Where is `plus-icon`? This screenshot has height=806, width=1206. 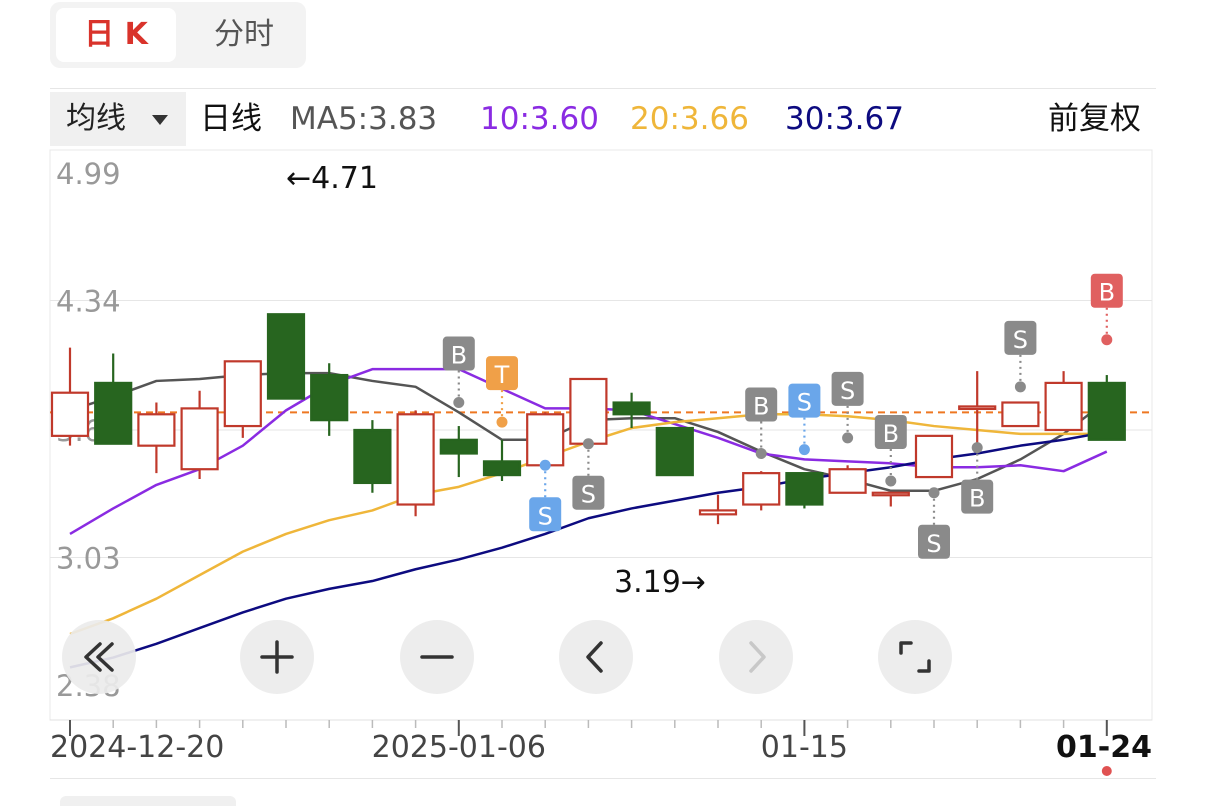 plus-icon is located at coordinates (277, 657).